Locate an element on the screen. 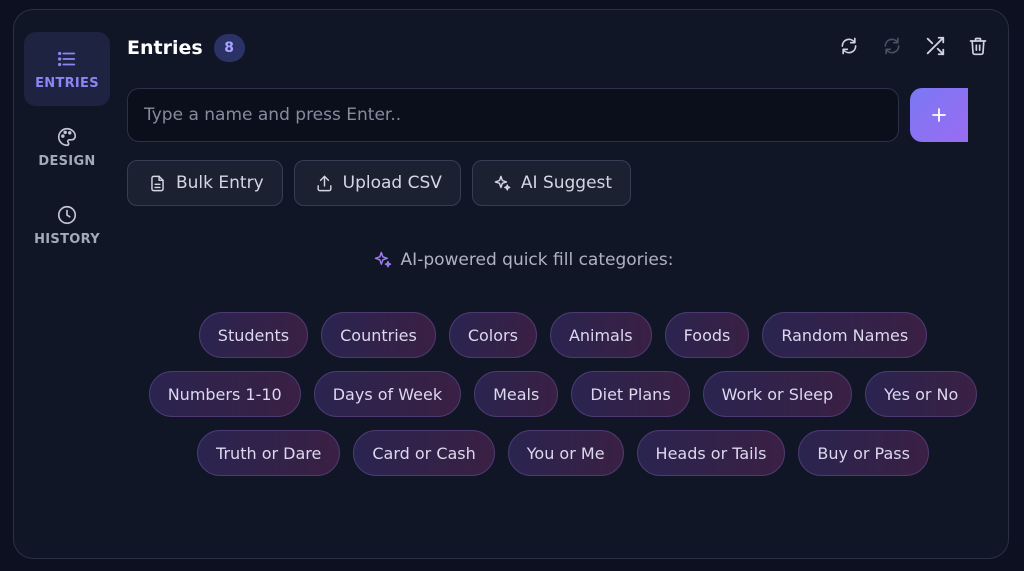  entry-name-input is located at coordinates (513, 115).